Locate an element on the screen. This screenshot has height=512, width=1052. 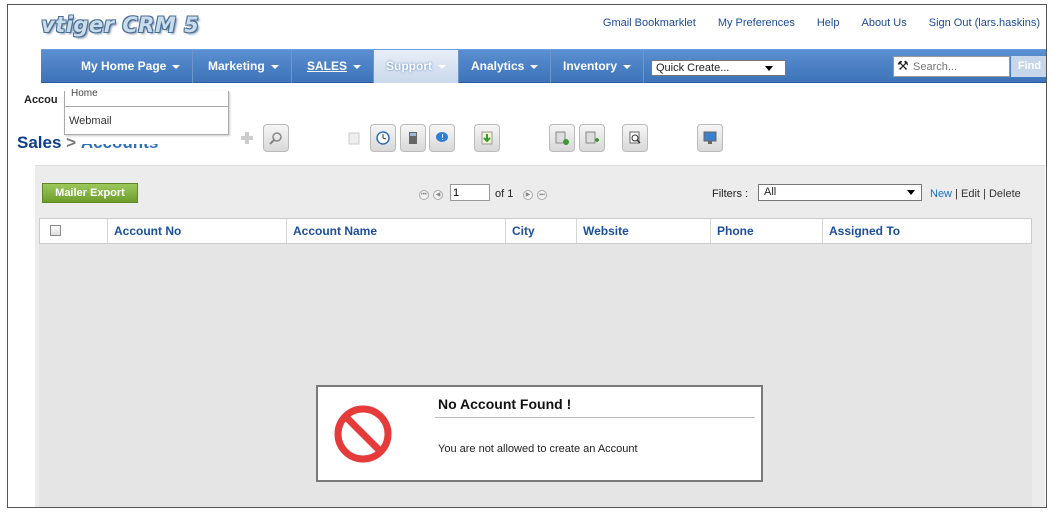
tab-analytics: Analytics is located at coordinates (505, 66).